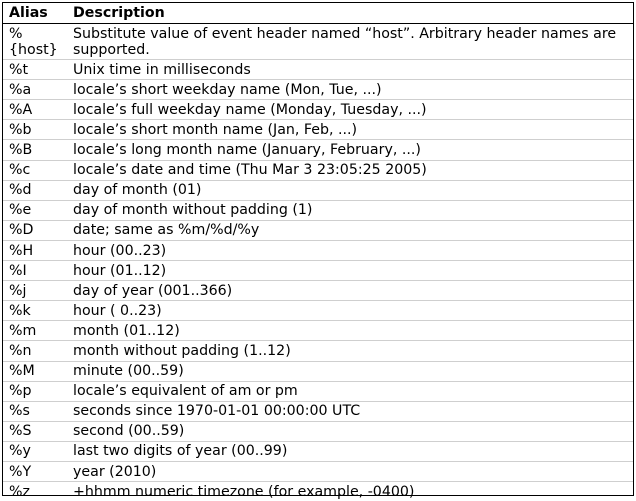 The height and width of the screenshot is (501, 636). What do you see at coordinates (35, 271) in the screenshot?
I see `alias-cell: %I` at bounding box center [35, 271].